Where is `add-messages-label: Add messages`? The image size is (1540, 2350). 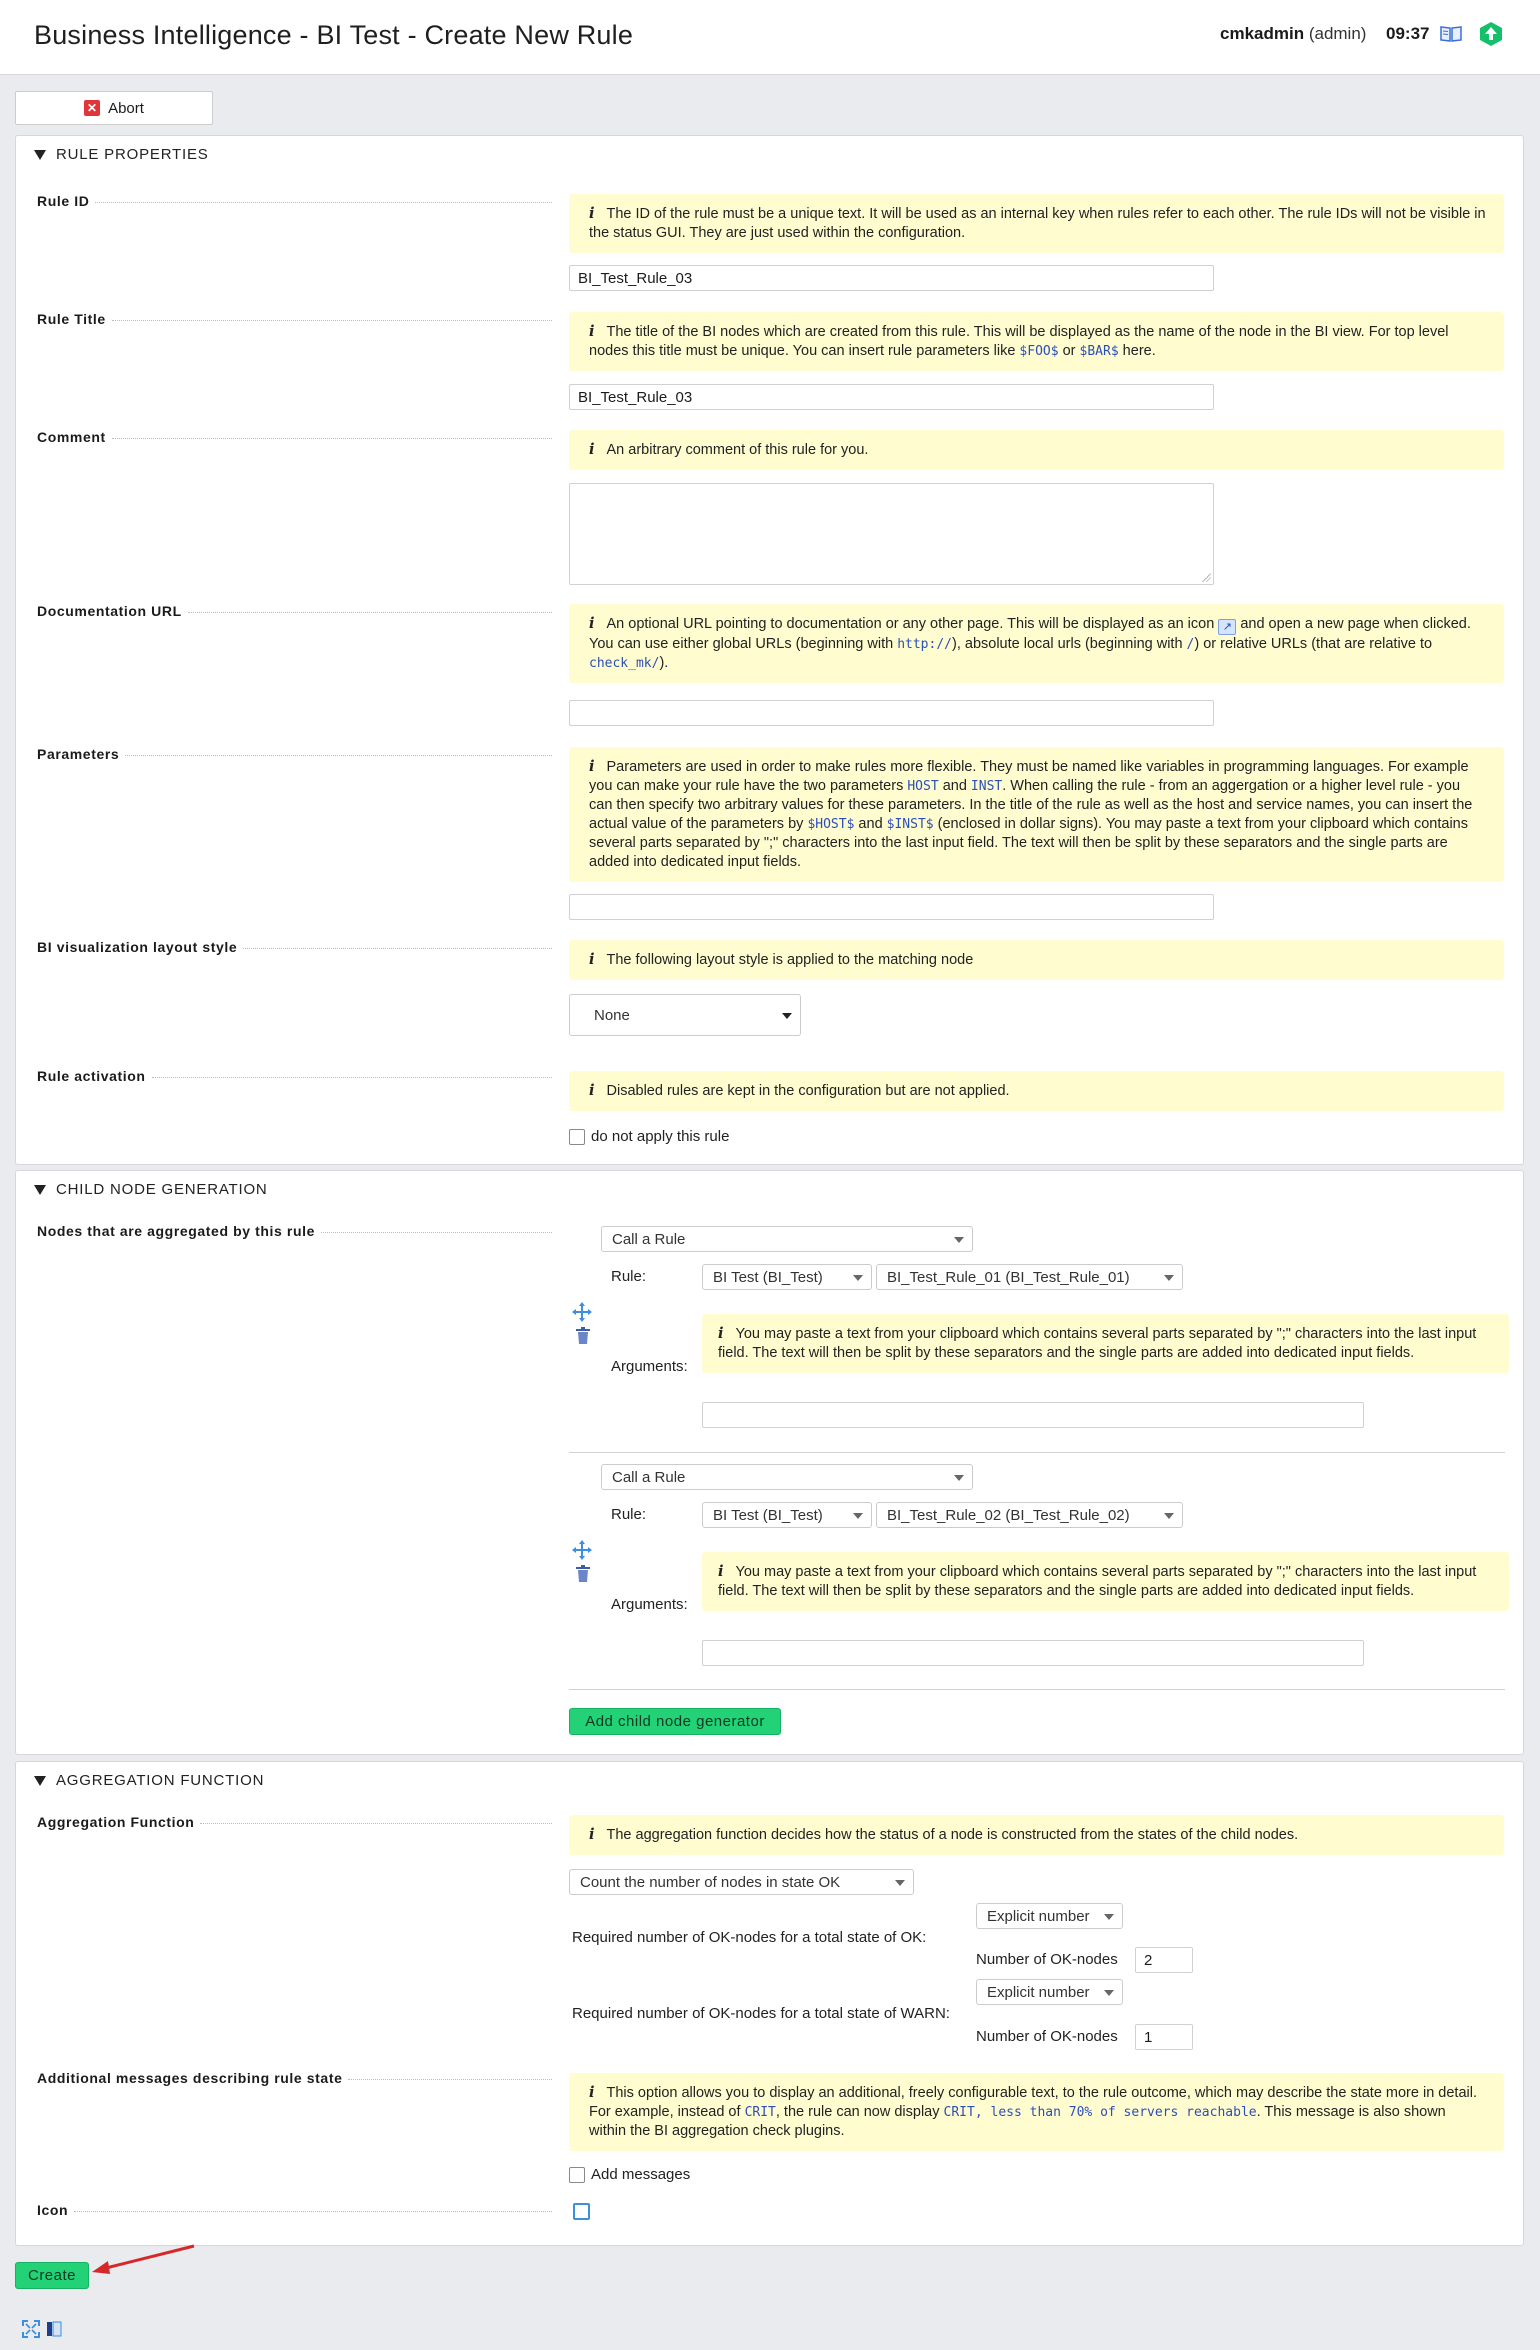 add-messages-label: Add messages is located at coordinates (641, 2174).